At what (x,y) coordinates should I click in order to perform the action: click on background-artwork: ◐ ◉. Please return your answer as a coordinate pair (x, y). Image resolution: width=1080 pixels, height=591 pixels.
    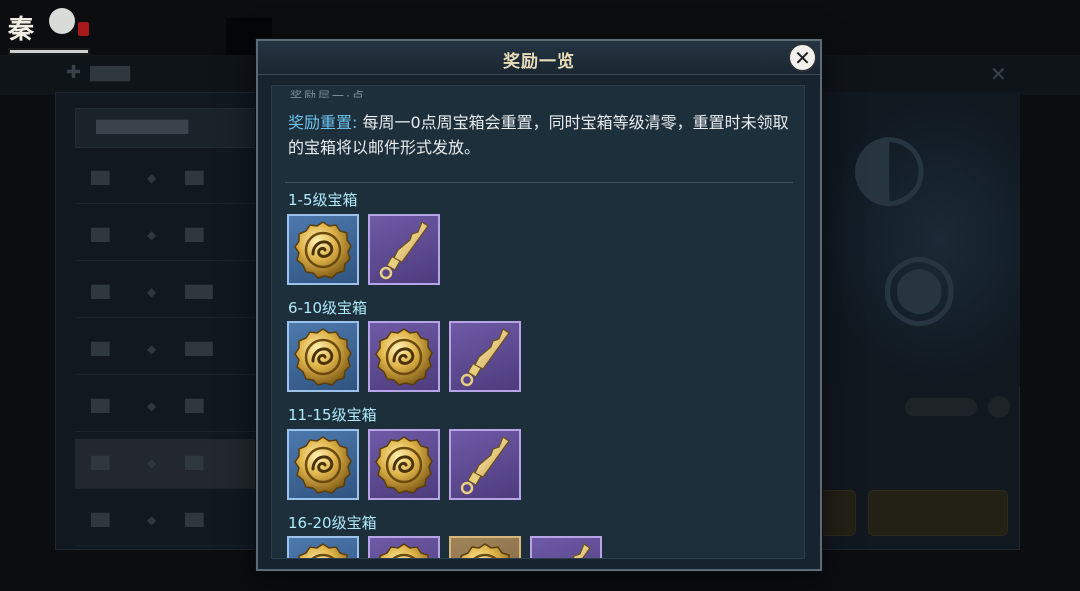
    Looking at the image, I should click on (920, 239).